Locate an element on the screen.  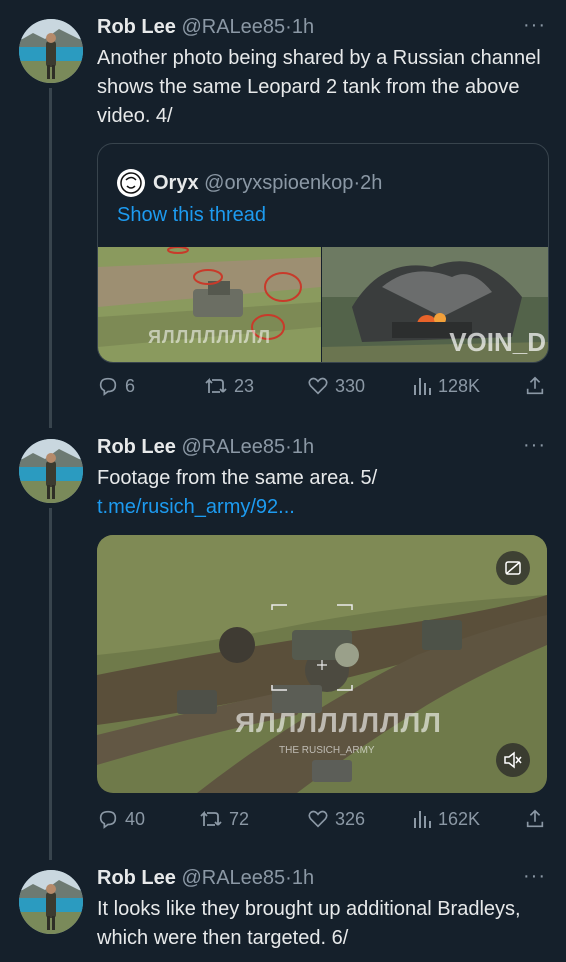
reply-button: 6 is located at coordinates (116, 386).